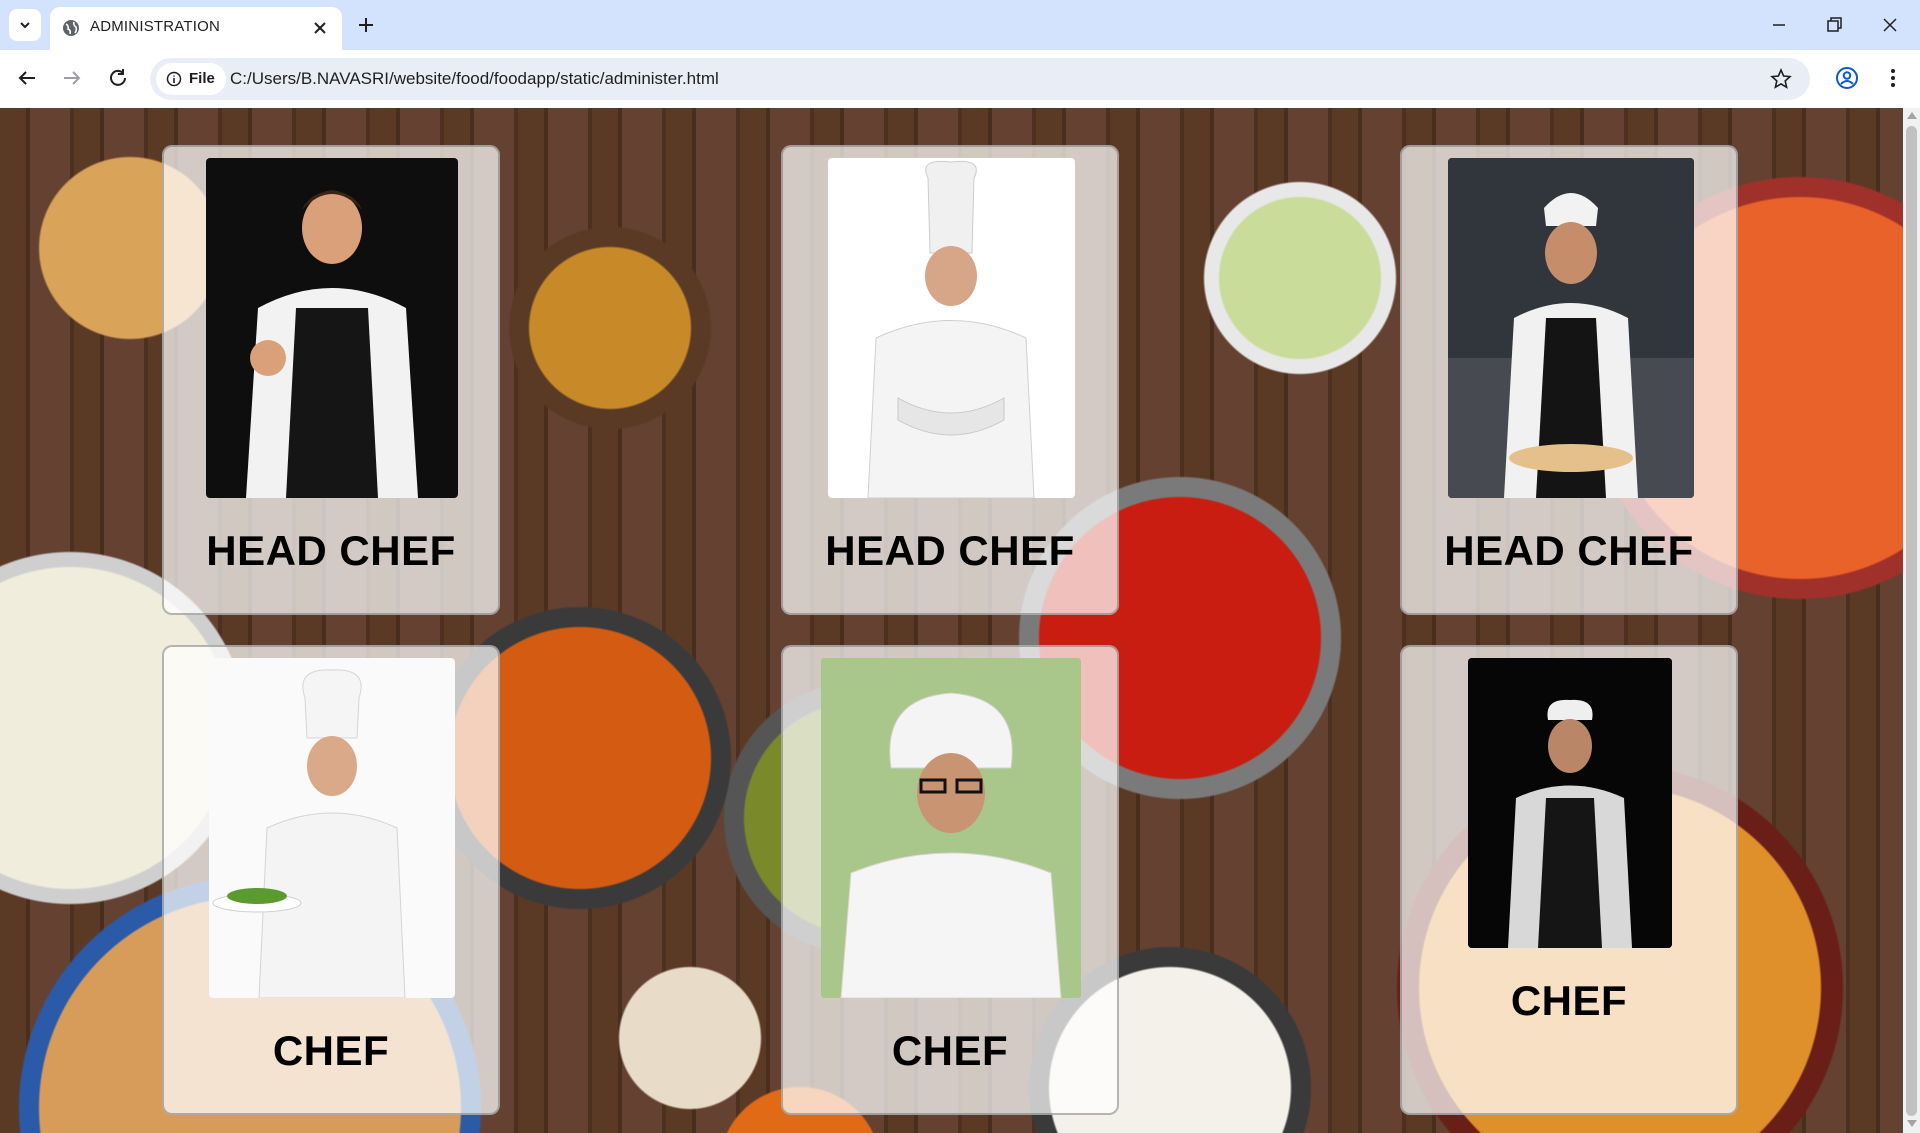 This screenshot has width=1920, height=1133. Describe the element at coordinates (1912, 1123) in the screenshot. I see `scroll-down-arrow-icon` at that location.